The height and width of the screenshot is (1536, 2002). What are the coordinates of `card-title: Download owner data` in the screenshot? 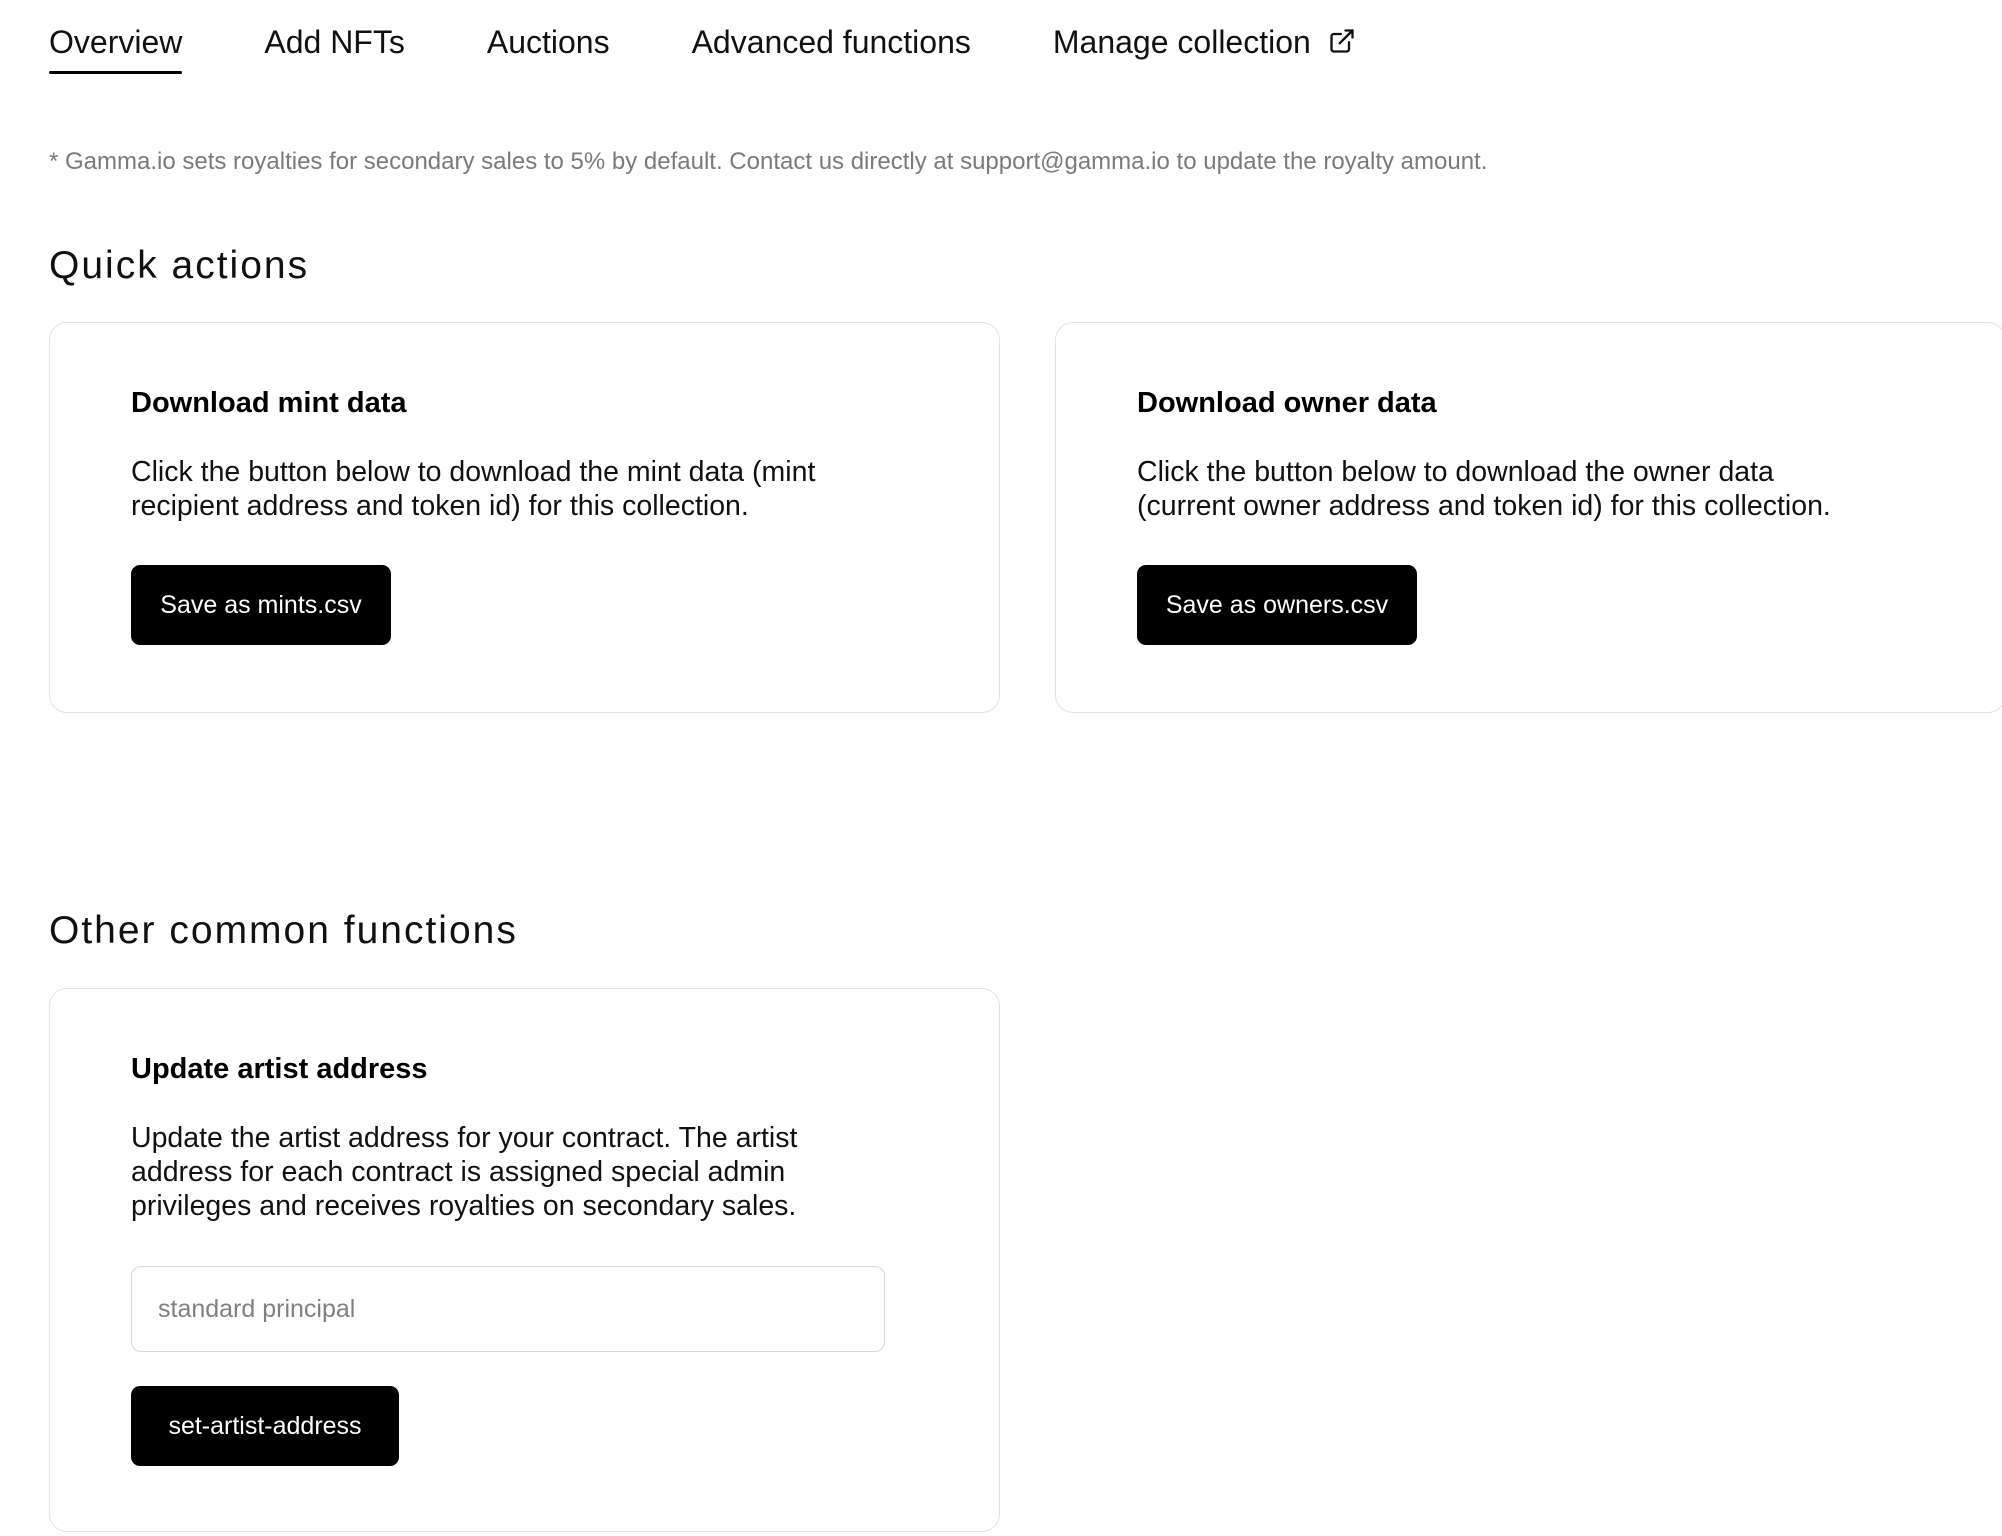 It's located at (1287, 403).